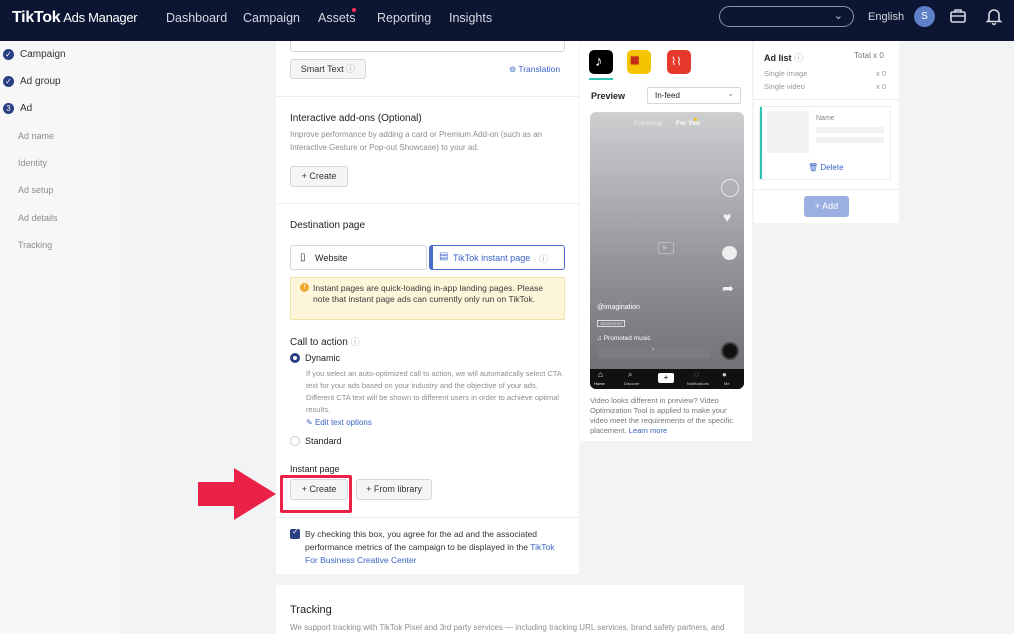 The image size is (1014, 634). What do you see at coordinates (826, 167) in the screenshot?
I see `delete-ad-link: 🗑 Delete` at bounding box center [826, 167].